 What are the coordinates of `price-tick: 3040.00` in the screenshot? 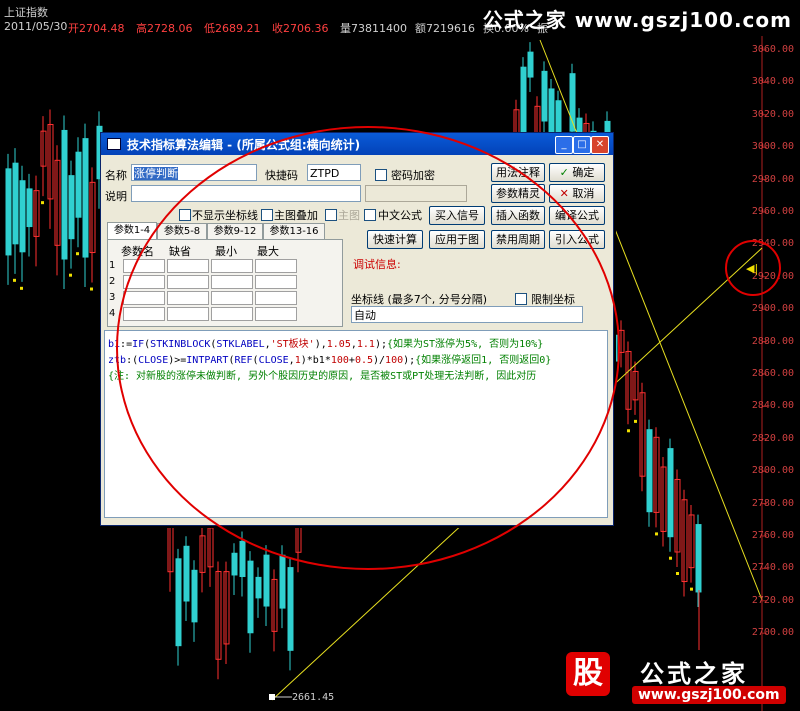 It's located at (772, 82).